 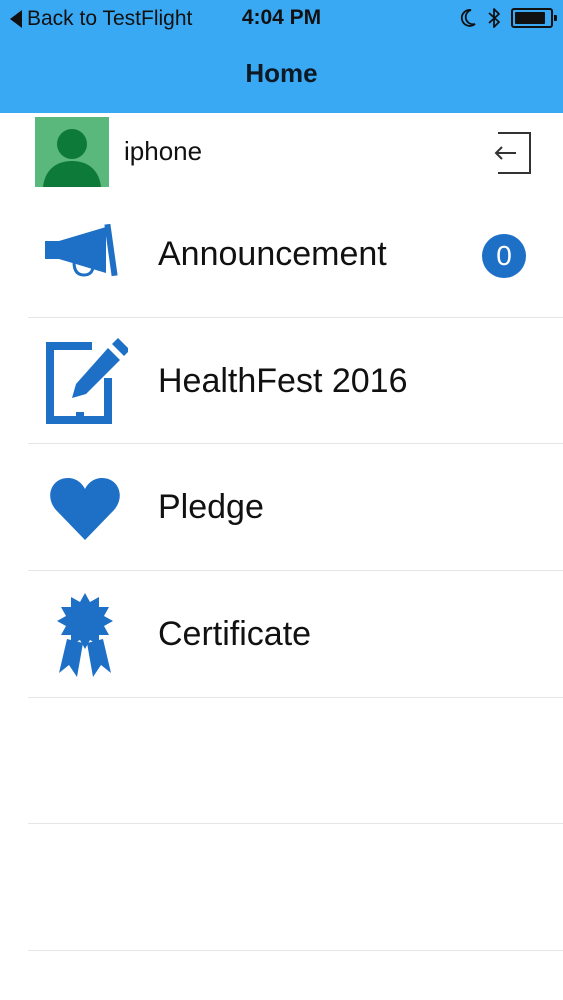 I want to click on menu-item-label: Pledge, so click(x=211, y=507).